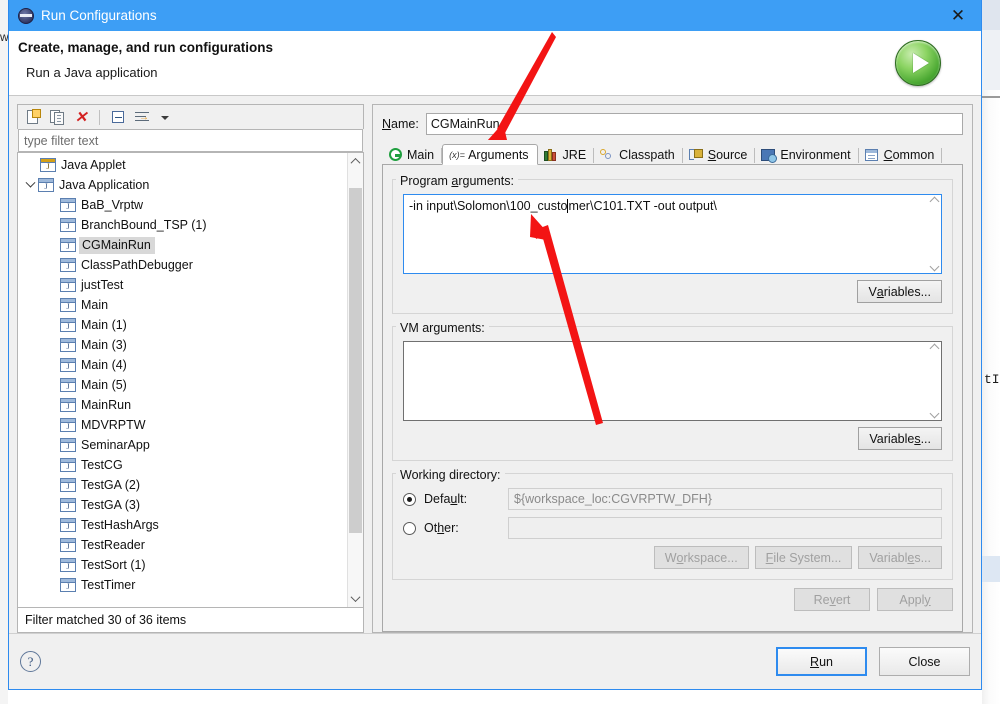 The height and width of the screenshot is (704, 1000). I want to click on tree-item-label-wrap: justTest, so click(102, 285).